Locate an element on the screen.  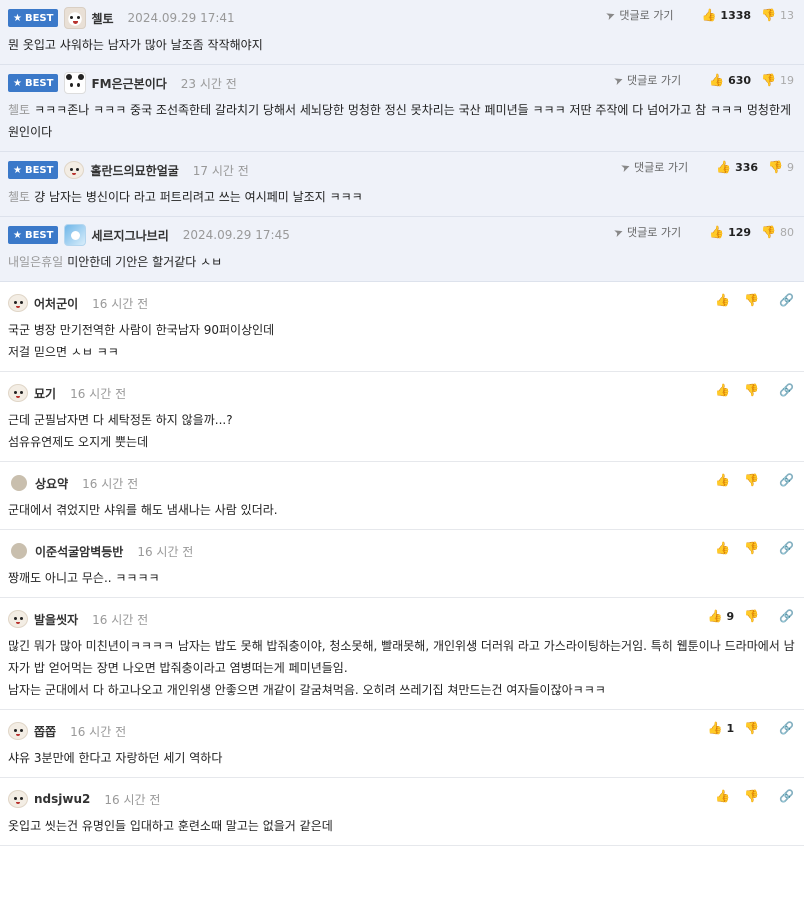
upvote-button: 👍 336 is located at coordinates (737, 167).